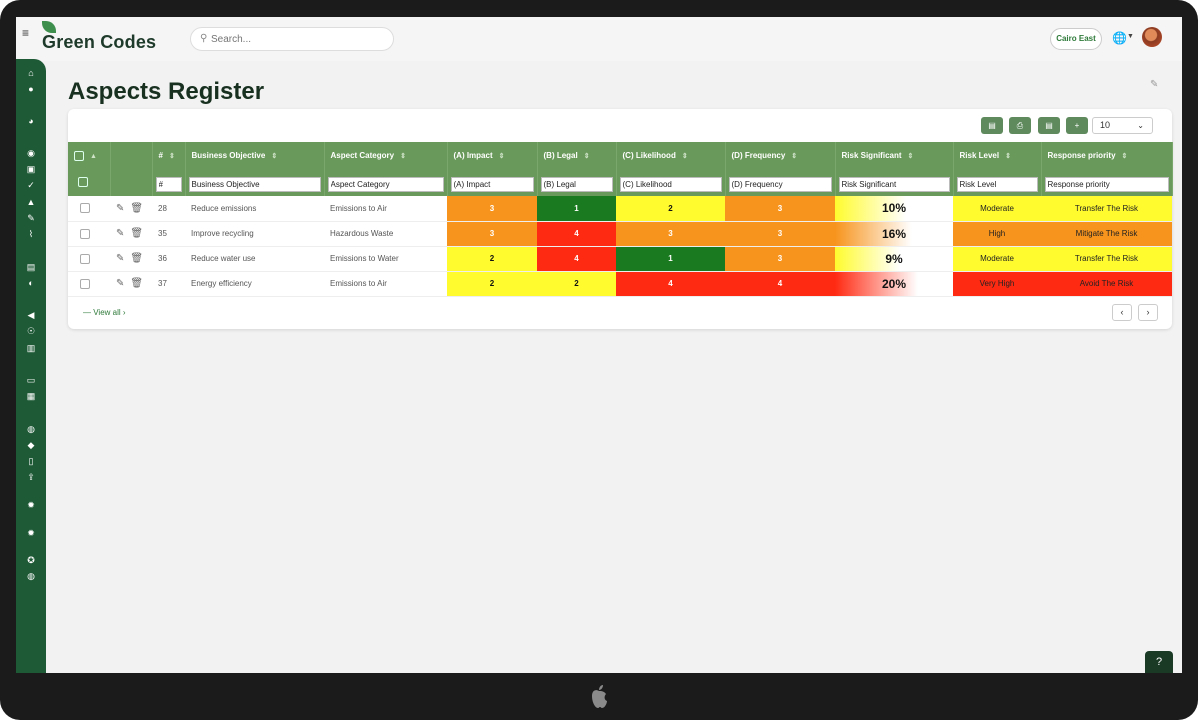 The height and width of the screenshot is (720, 1198). What do you see at coordinates (31, 461) in the screenshot?
I see `trash-icon: ▯` at bounding box center [31, 461].